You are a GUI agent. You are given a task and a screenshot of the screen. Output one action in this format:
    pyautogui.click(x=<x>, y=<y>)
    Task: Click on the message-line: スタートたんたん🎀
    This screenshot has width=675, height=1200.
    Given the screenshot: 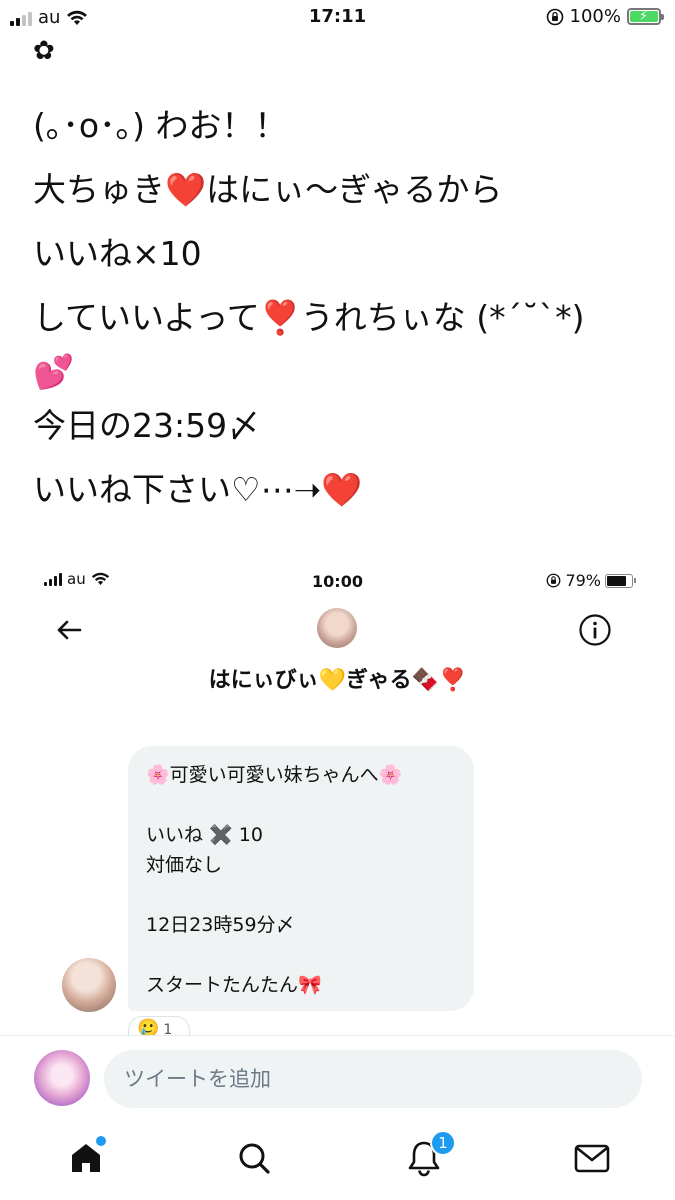 What is the action you would take?
    pyautogui.click(x=234, y=985)
    